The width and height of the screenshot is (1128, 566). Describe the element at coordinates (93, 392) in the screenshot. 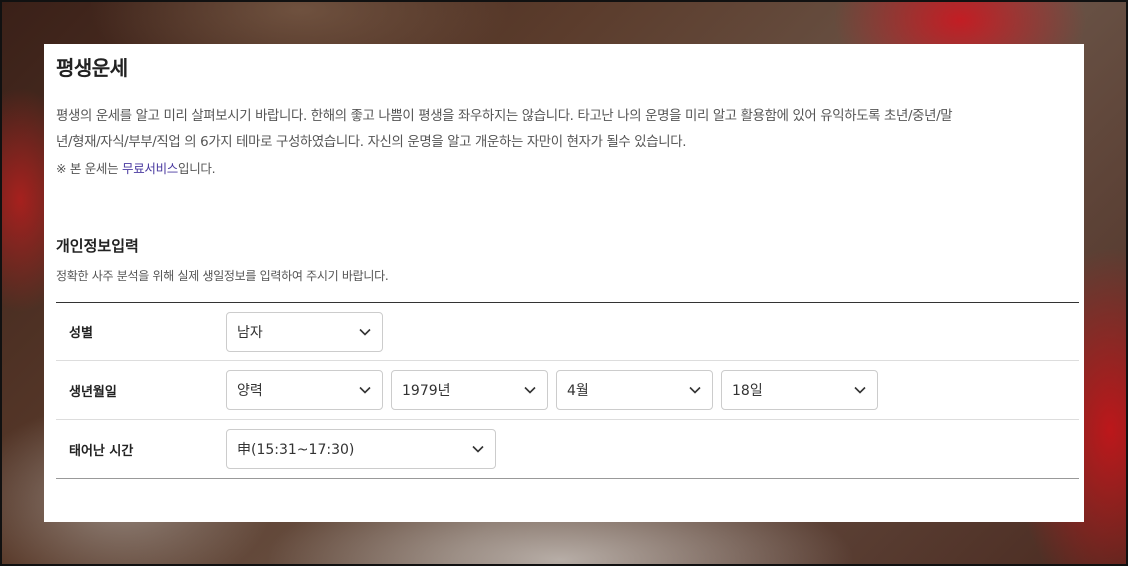

I see `birthdate-label: 생년월일` at that location.